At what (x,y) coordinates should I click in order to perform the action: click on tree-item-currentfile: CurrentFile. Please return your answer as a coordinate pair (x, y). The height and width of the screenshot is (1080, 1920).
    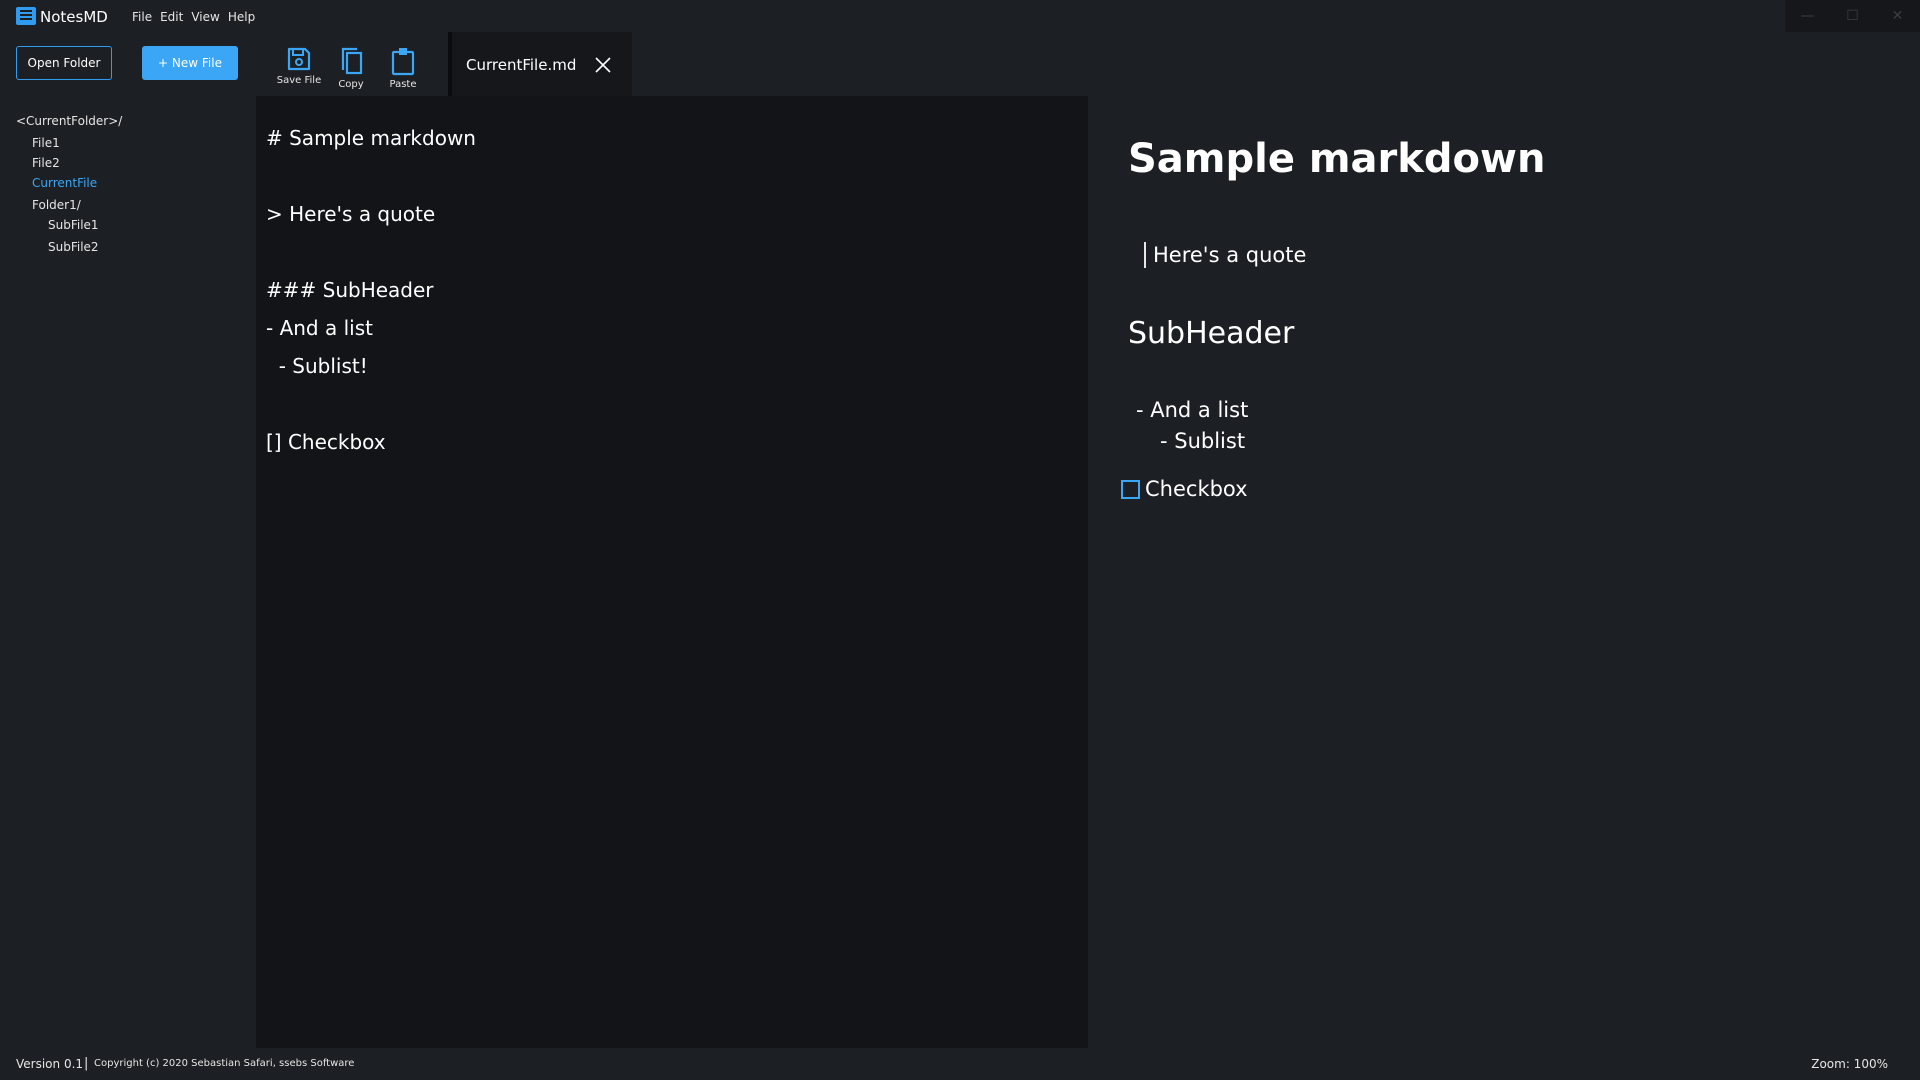
    Looking at the image, I should click on (64, 183).